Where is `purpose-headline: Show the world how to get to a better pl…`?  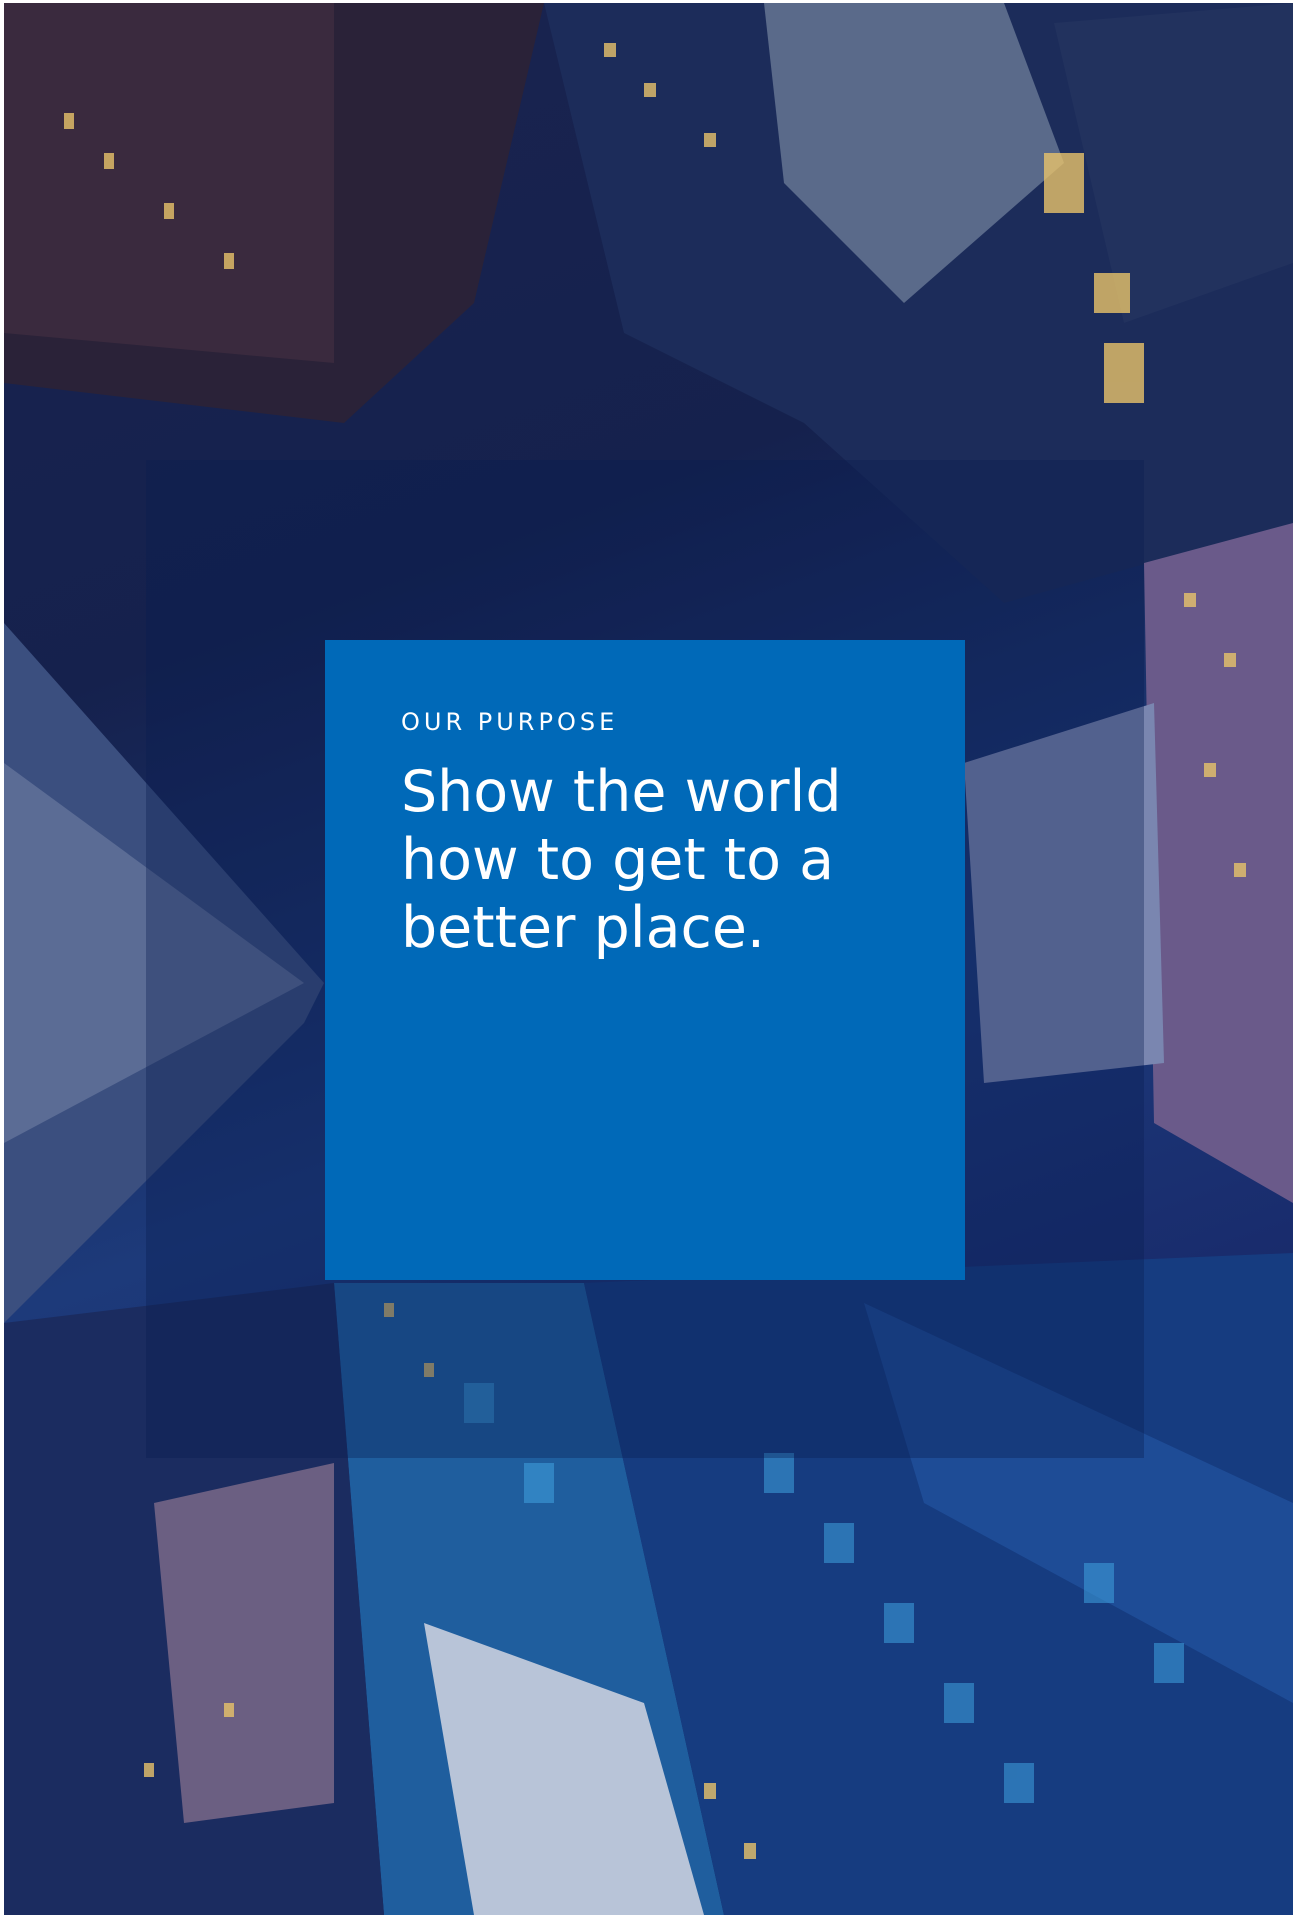 purpose-headline: Show the world how to get to a better pl… is located at coordinates (621, 860).